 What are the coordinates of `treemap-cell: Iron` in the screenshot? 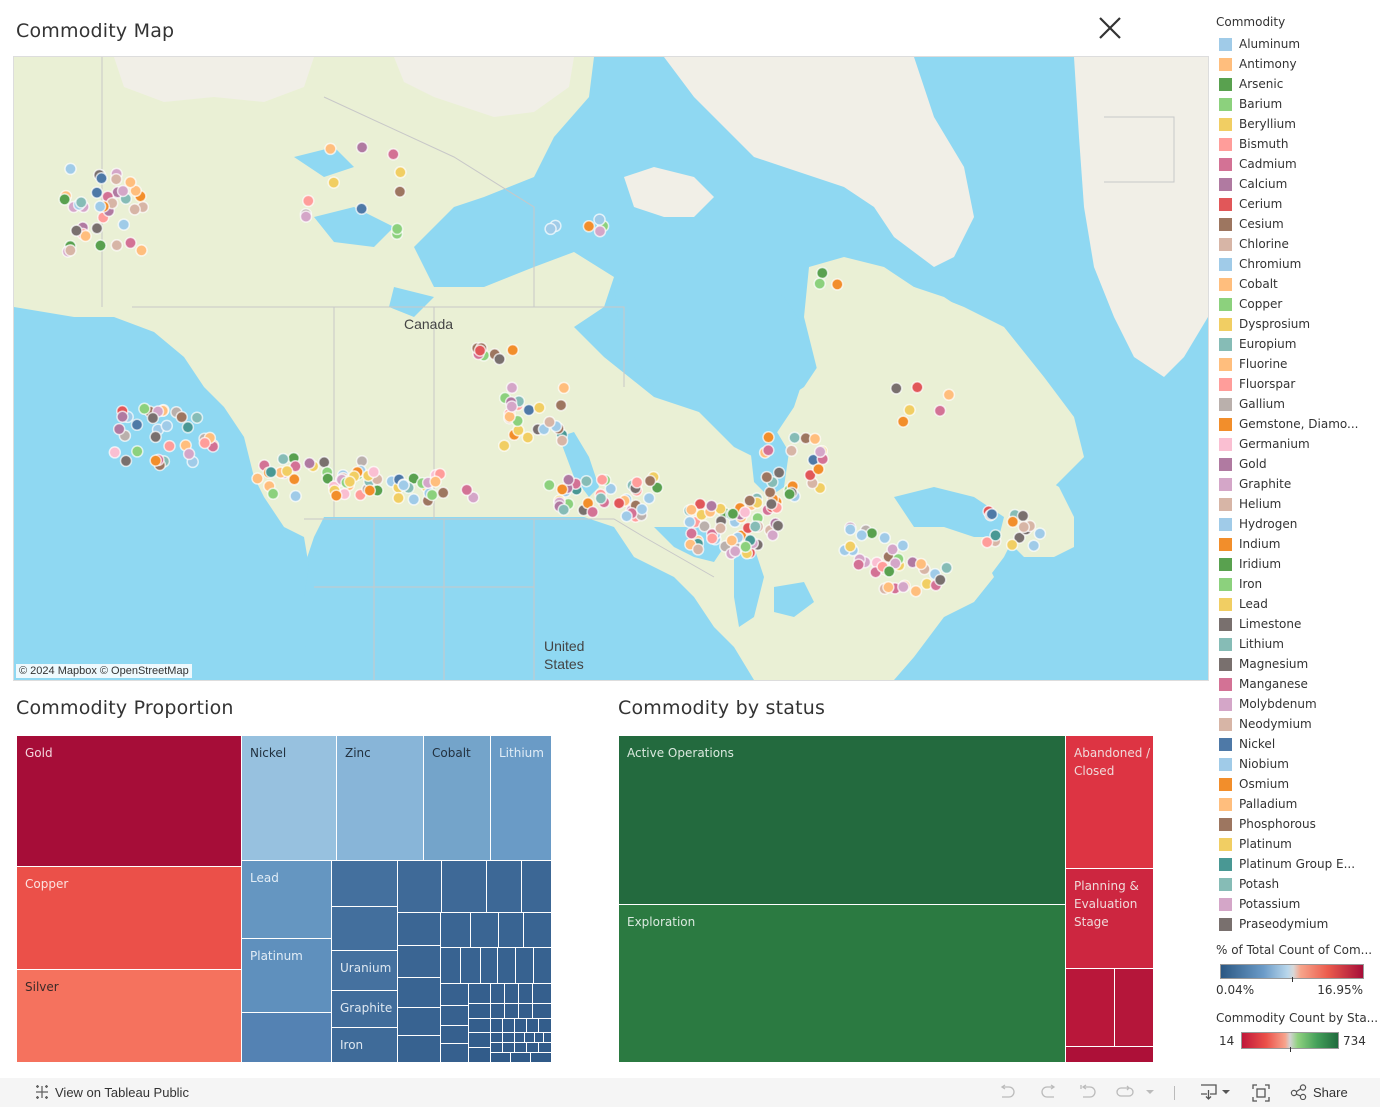 It's located at (365, 1045).